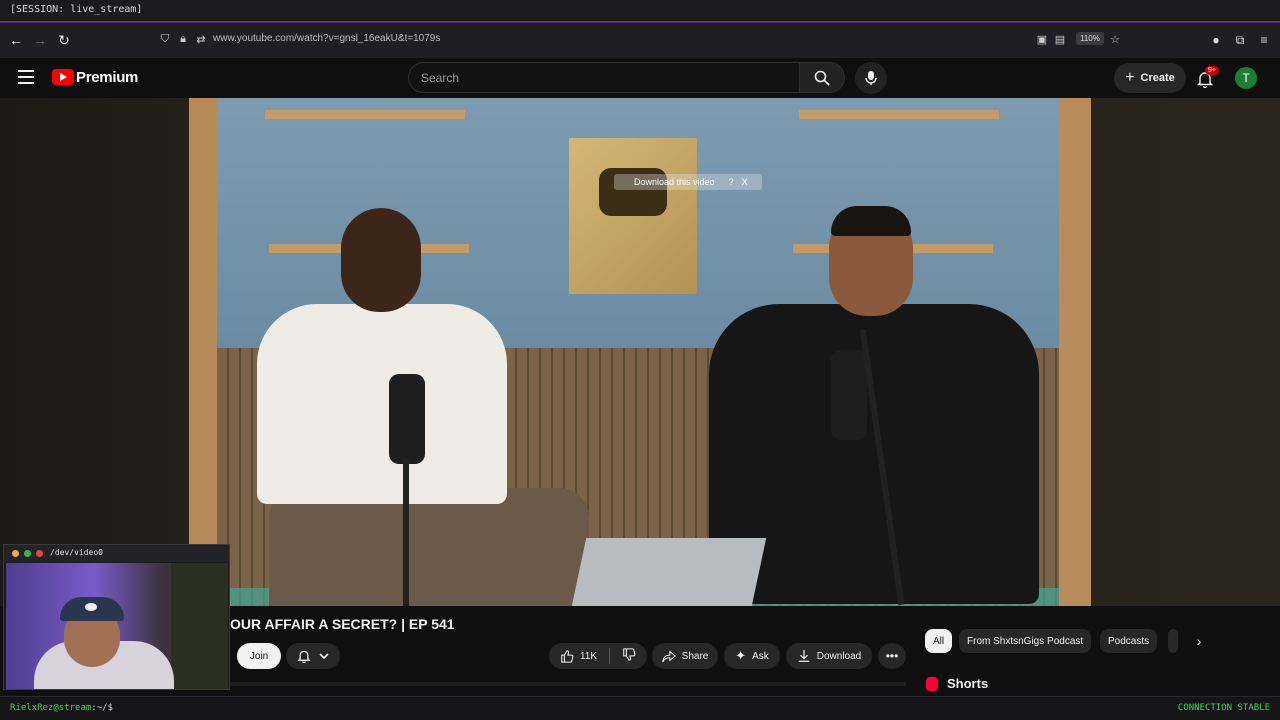 This screenshot has width=1280, height=720. I want to click on more-actions-button: •••, so click(892, 656).